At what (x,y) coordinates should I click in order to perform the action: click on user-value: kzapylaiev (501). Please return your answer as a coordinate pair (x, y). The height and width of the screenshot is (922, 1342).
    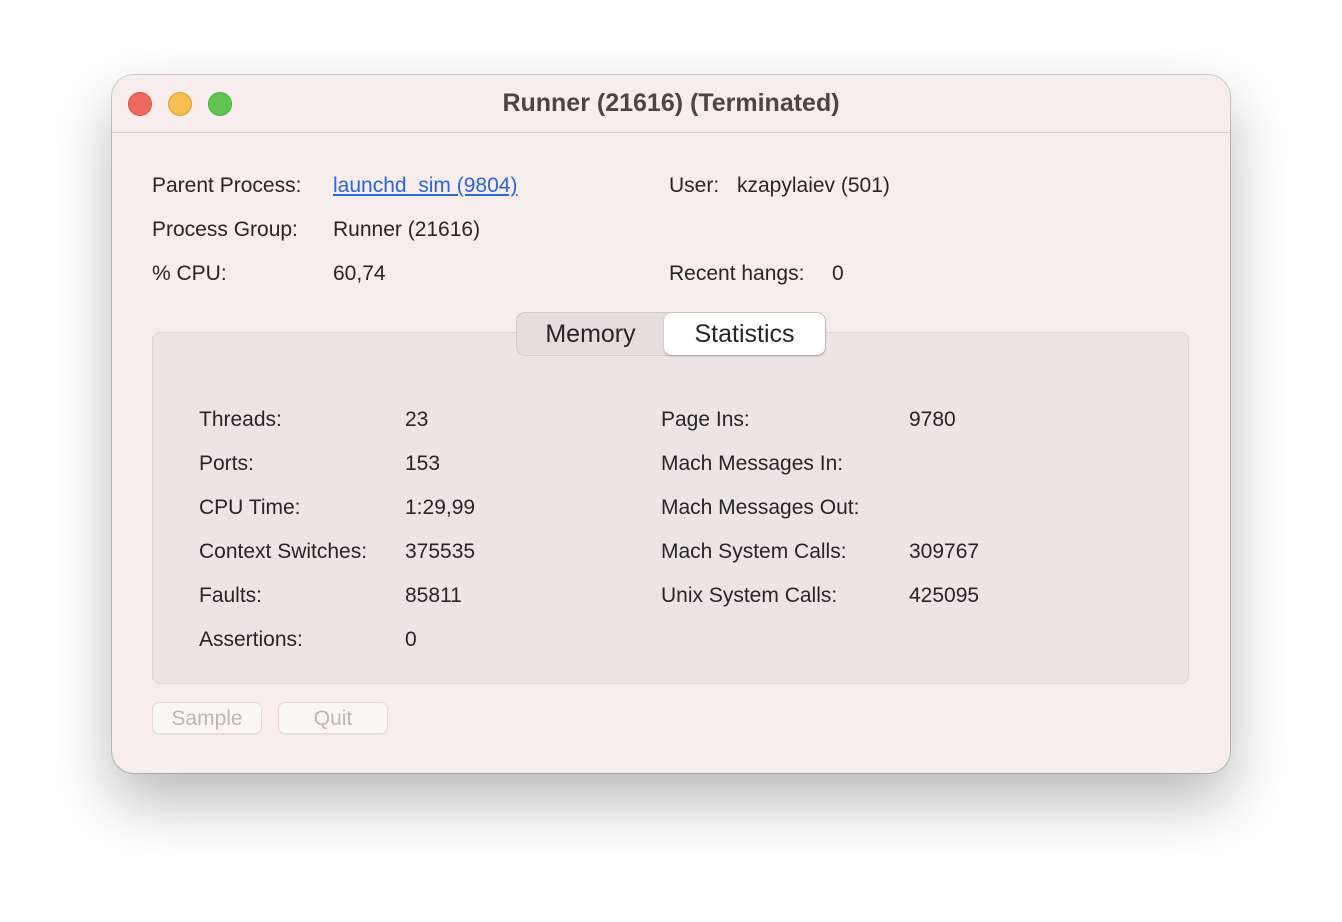
    Looking at the image, I should click on (813, 185).